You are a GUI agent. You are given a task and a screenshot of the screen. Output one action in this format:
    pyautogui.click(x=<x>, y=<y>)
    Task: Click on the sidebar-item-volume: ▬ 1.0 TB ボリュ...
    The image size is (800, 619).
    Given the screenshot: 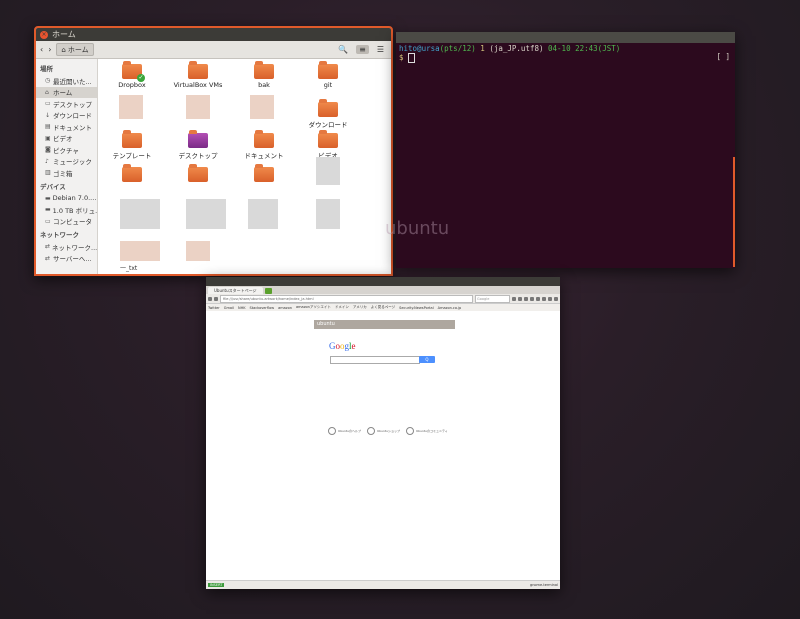 What is the action you would take?
    pyautogui.click(x=66, y=210)
    